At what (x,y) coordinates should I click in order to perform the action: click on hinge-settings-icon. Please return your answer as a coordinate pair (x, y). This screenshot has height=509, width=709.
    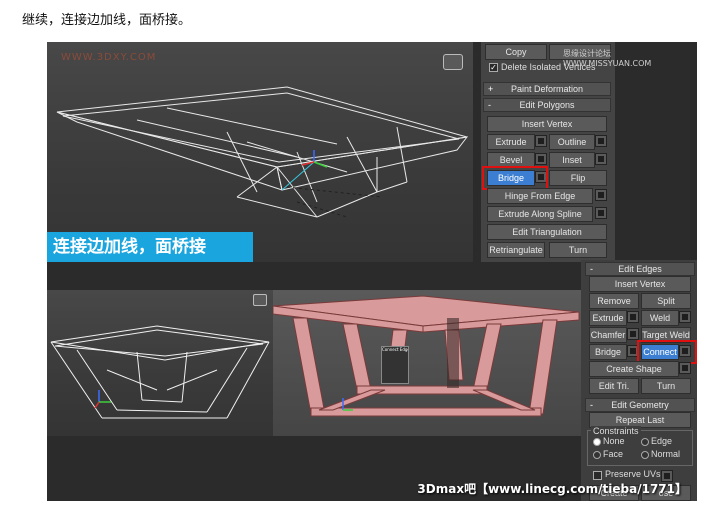
    Looking at the image, I should click on (601, 195).